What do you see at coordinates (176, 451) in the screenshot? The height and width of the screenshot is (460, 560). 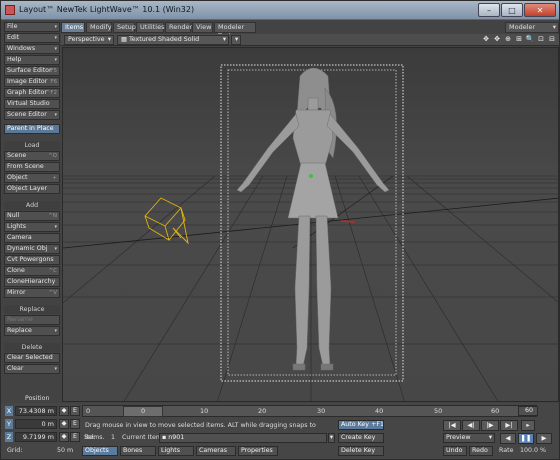 I see `filter-lights-button: Lights` at bounding box center [176, 451].